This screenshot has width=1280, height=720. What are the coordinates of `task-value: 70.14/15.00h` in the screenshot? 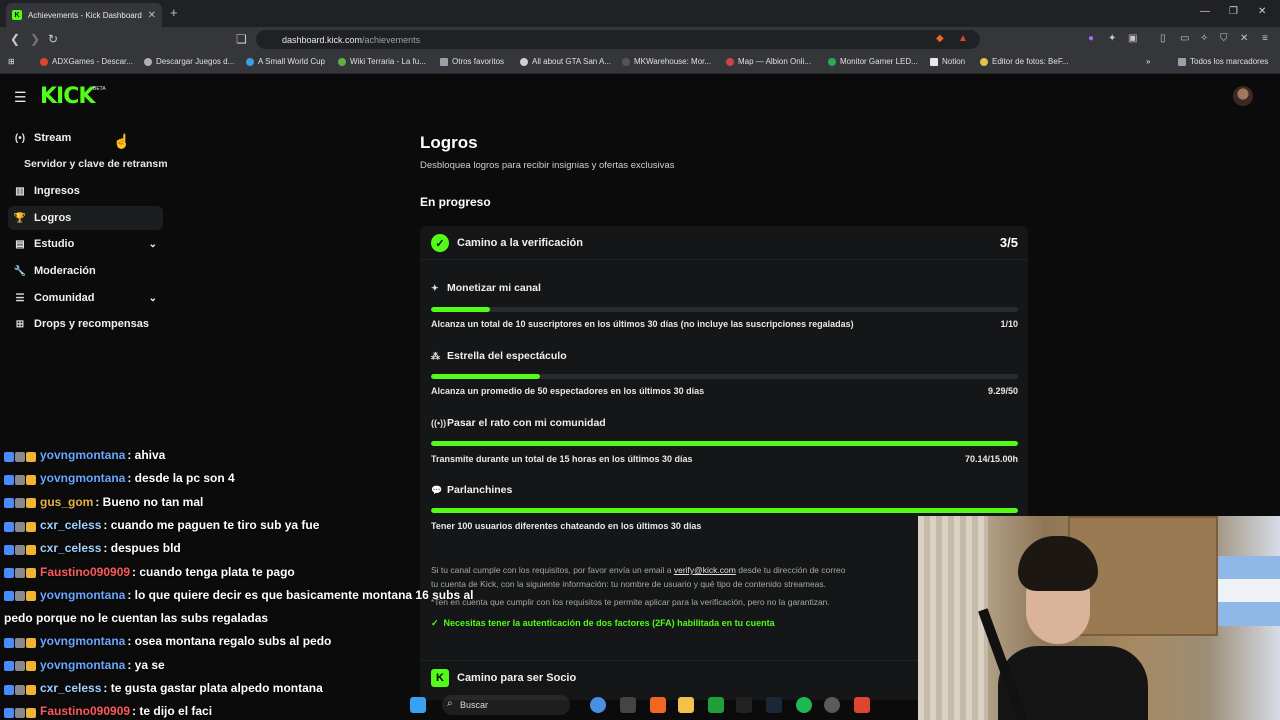 It's located at (991, 459).